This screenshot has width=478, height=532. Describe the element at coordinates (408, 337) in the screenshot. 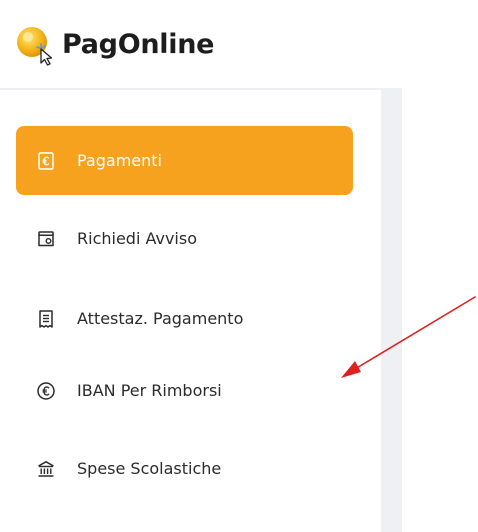

I see `annotation-arrow` at that location.